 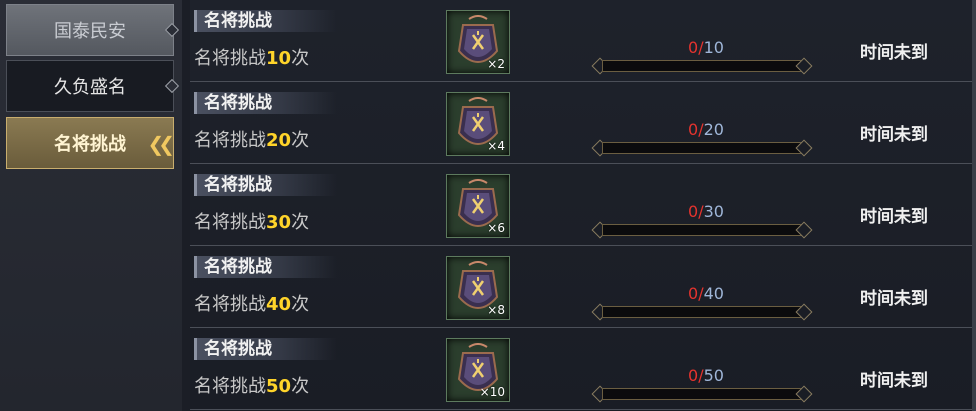 I want to click on tab-mingjiang-tiaozhan: 名将挑战 ❮❮, so click(x=90, y=143).